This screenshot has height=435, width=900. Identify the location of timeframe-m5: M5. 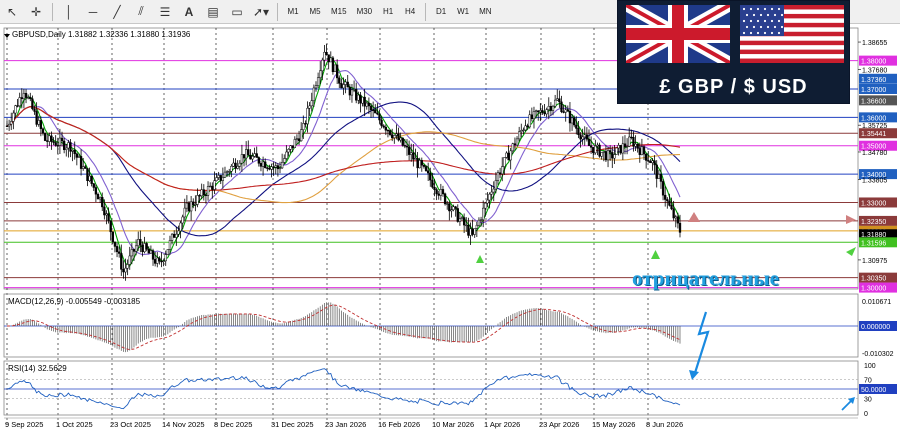
(315, 12).